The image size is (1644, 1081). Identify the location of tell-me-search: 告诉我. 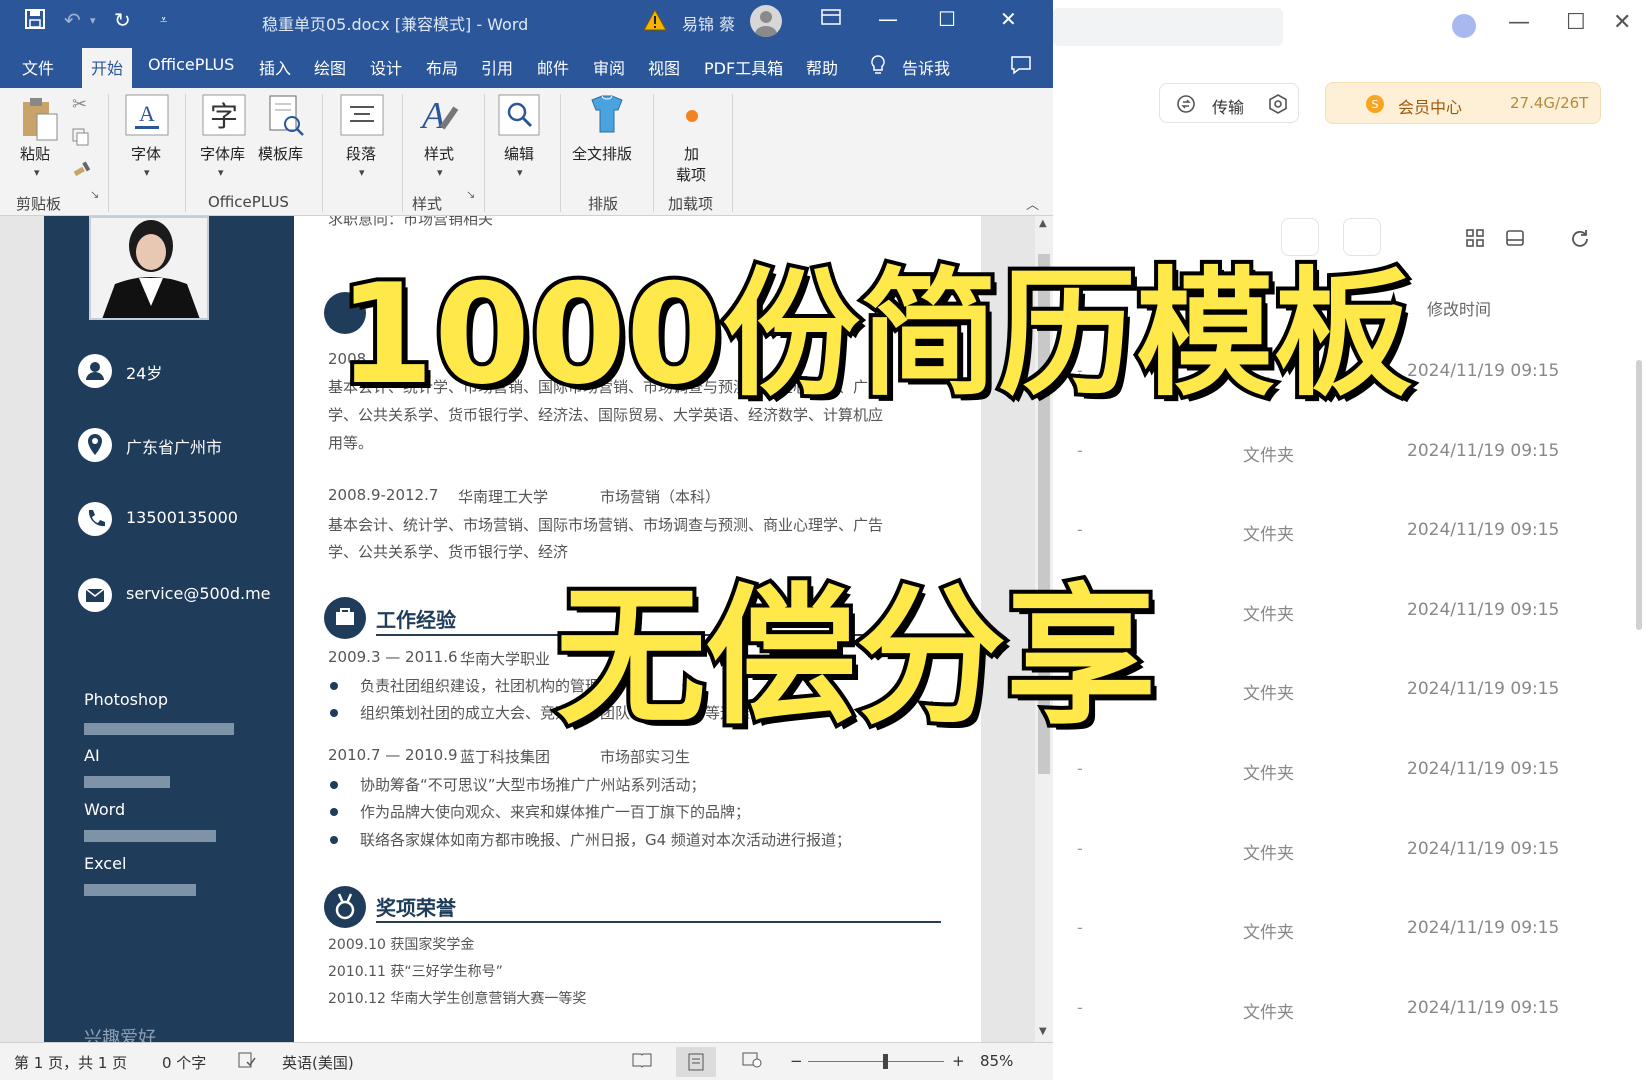
(926, 67).